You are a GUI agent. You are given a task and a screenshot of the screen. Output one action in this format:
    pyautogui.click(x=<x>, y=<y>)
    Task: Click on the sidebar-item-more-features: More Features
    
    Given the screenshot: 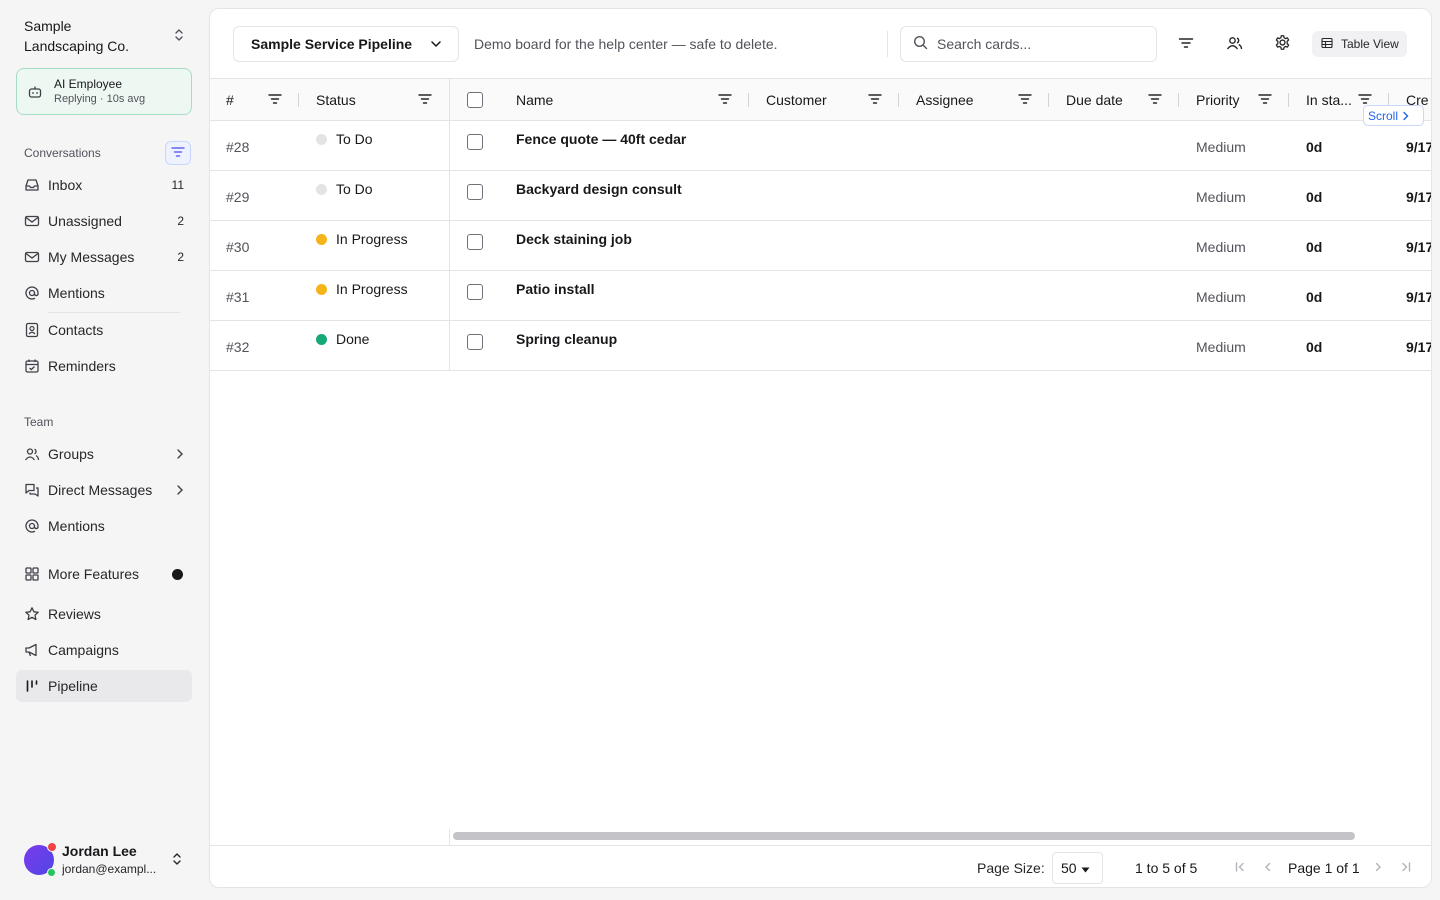 What is the action you would take?
    pyautogui.click(x=104, y=574)
    